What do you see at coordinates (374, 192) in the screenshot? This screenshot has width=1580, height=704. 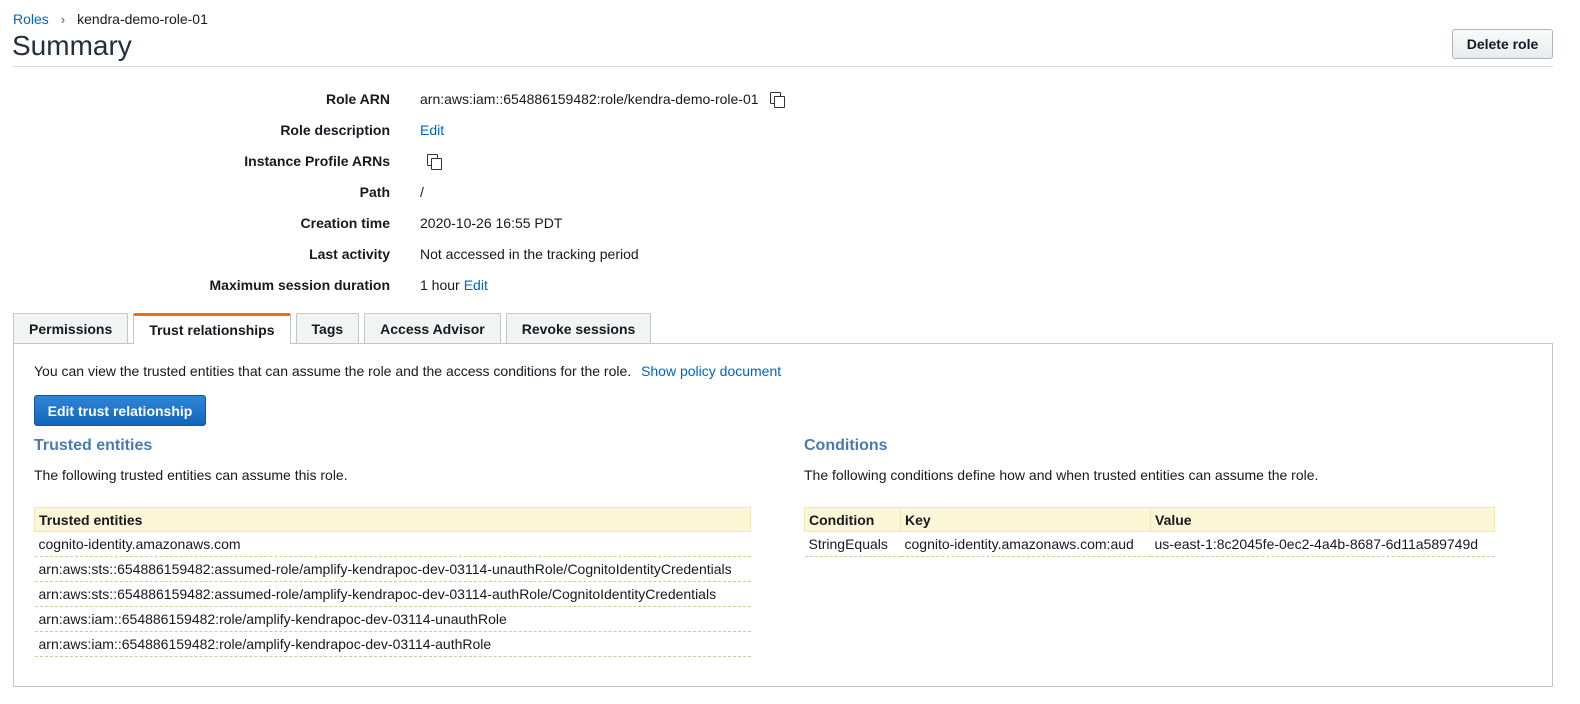 I see `path-label: Path` at bounding box center [374, 192].